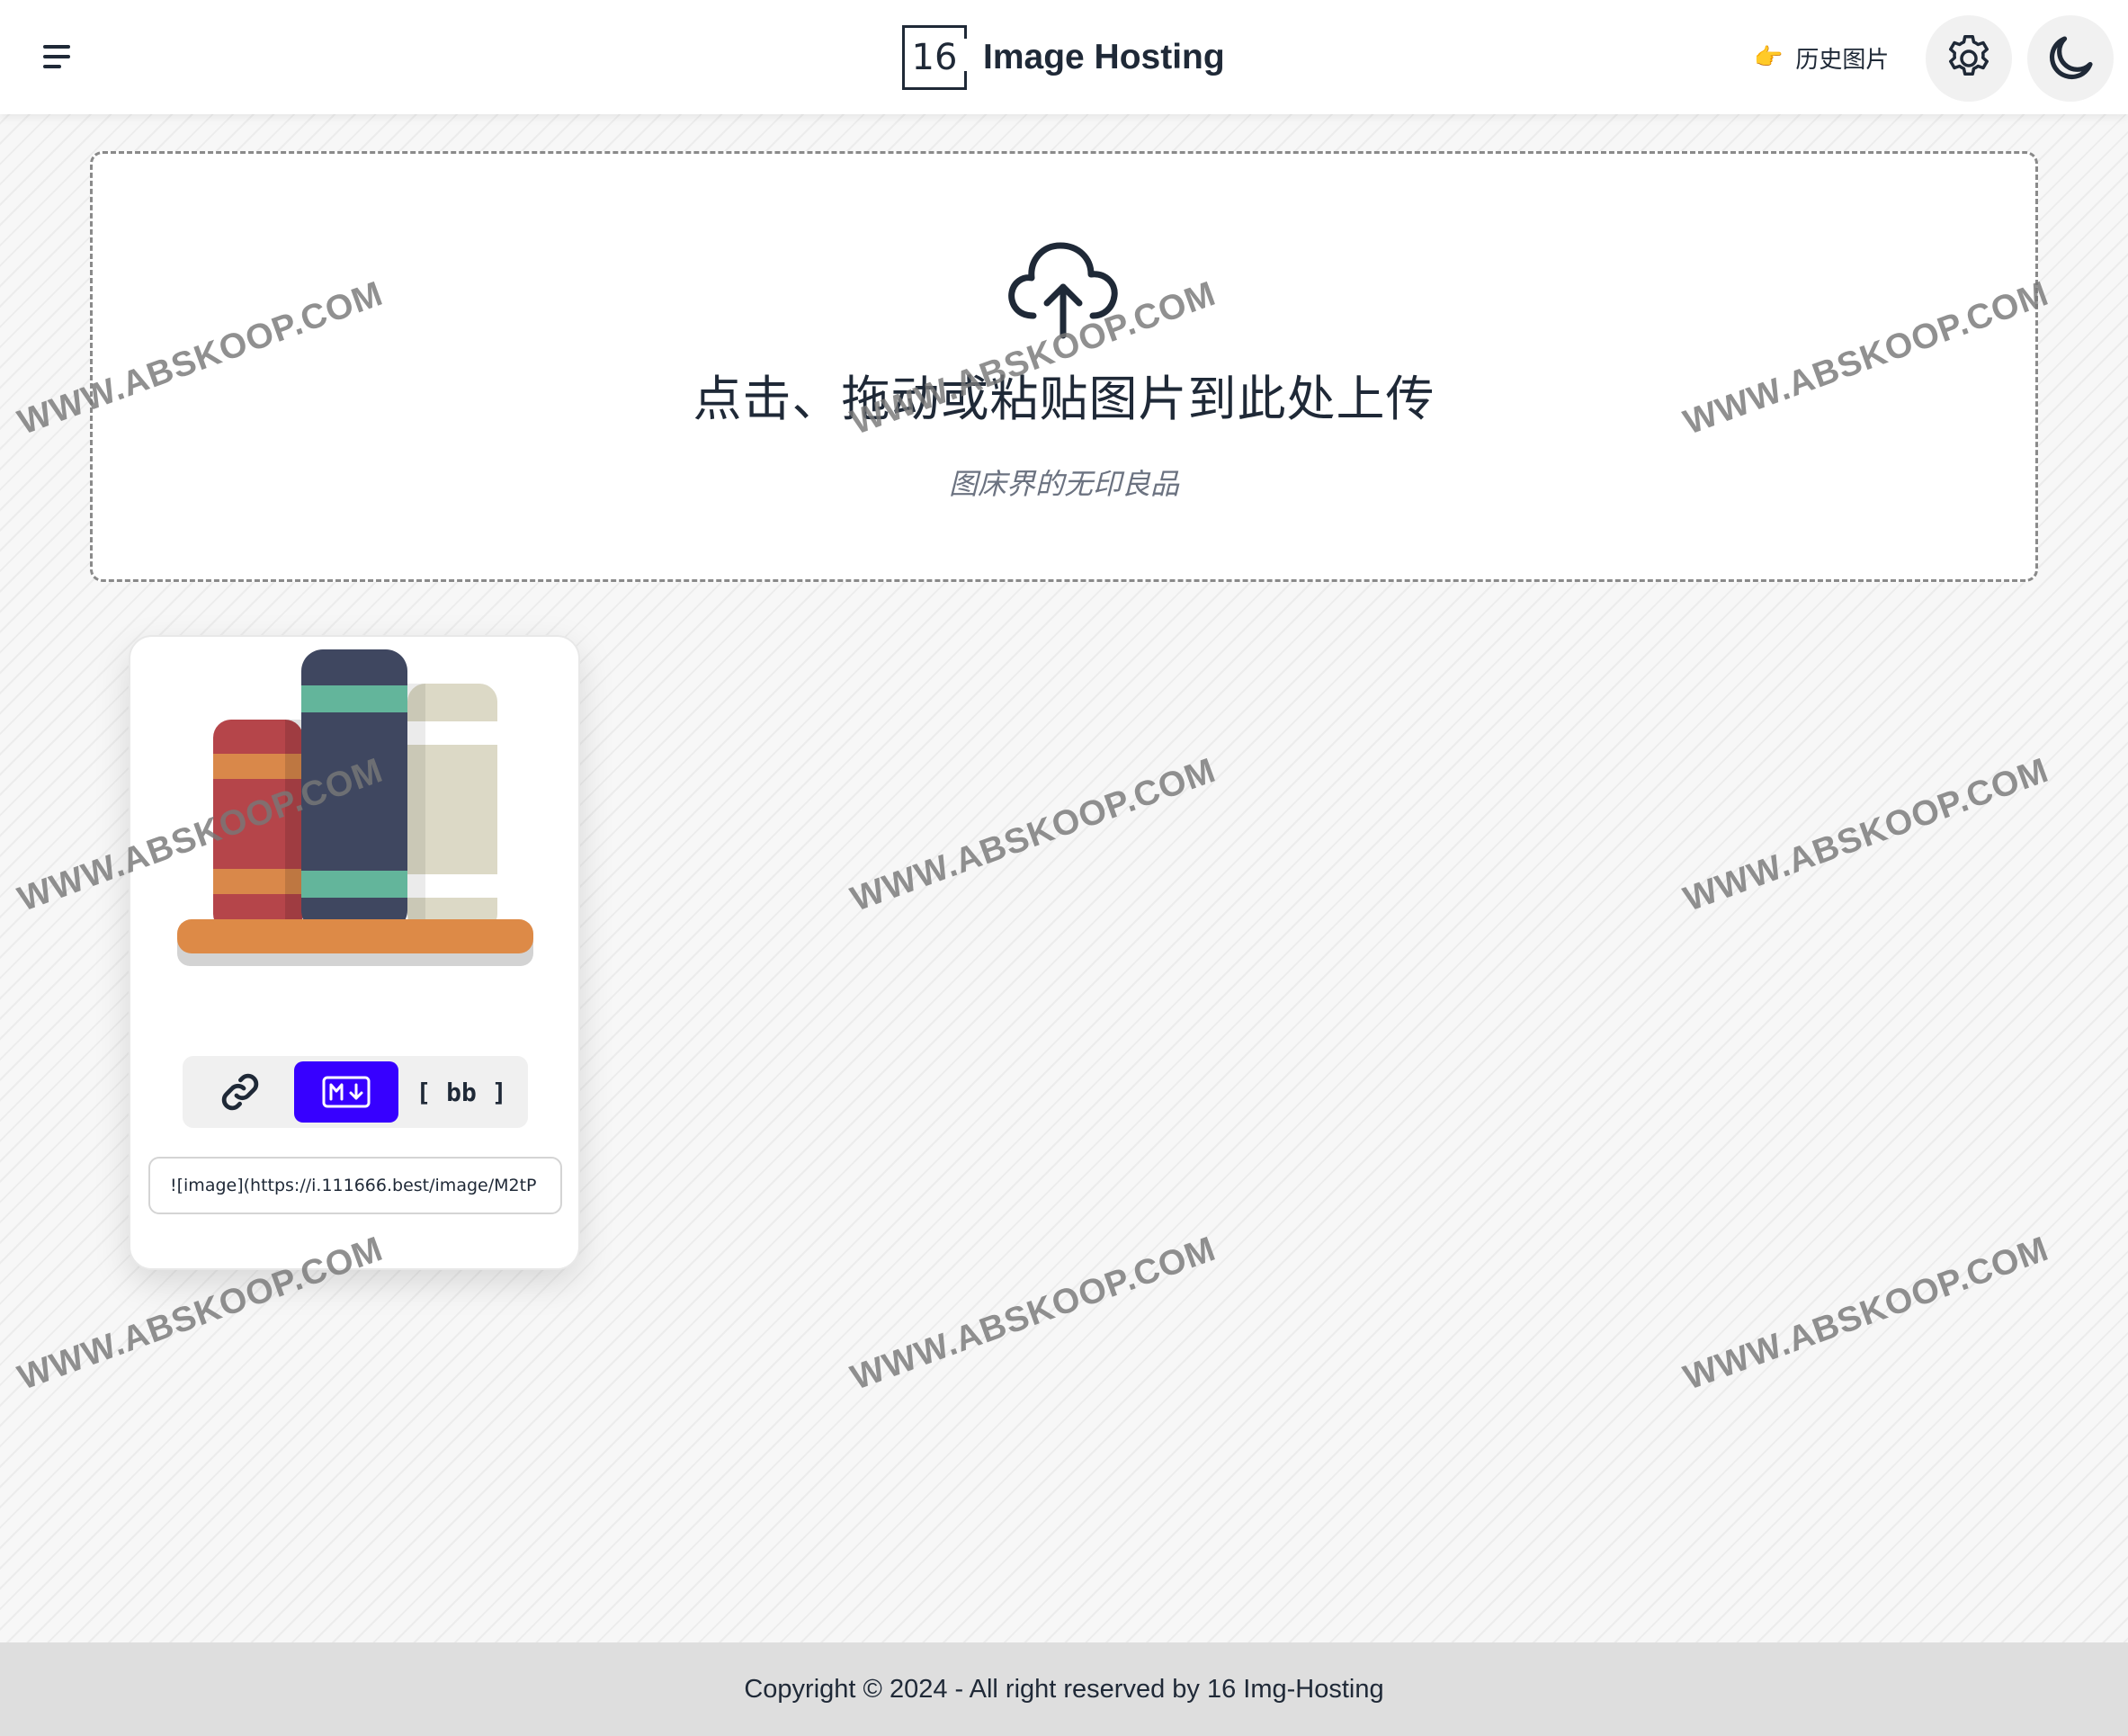 The image size is (2128, 1736). I want to click on moon-icon, so click(2071, 58).